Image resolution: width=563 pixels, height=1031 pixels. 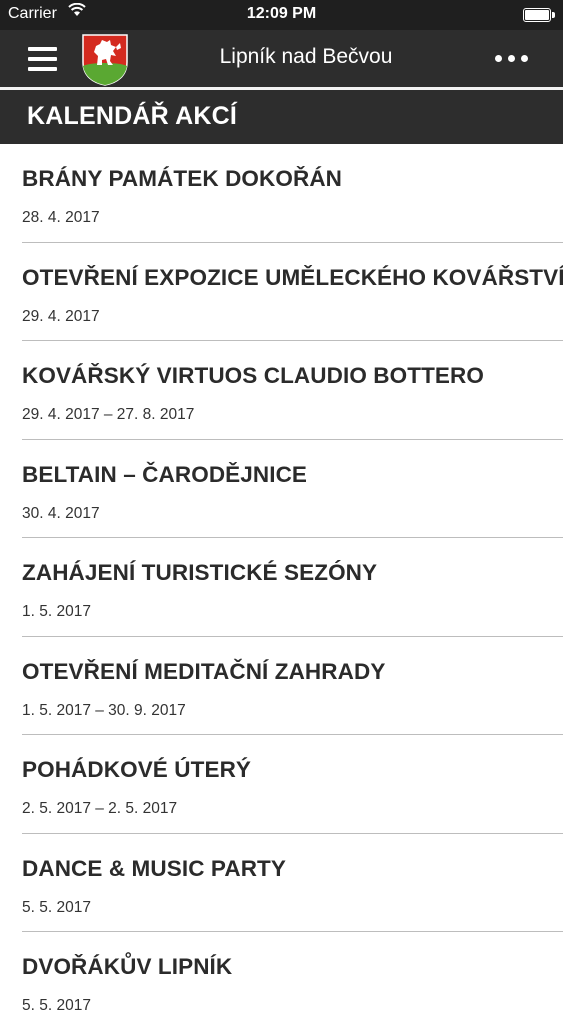 What do you see at coordinates (281, 981) in the screenshot?
I see `list-item: DVOŘÁKŮV LIPNÍK 5. 5. 2017` at bounding box center [281, 981].